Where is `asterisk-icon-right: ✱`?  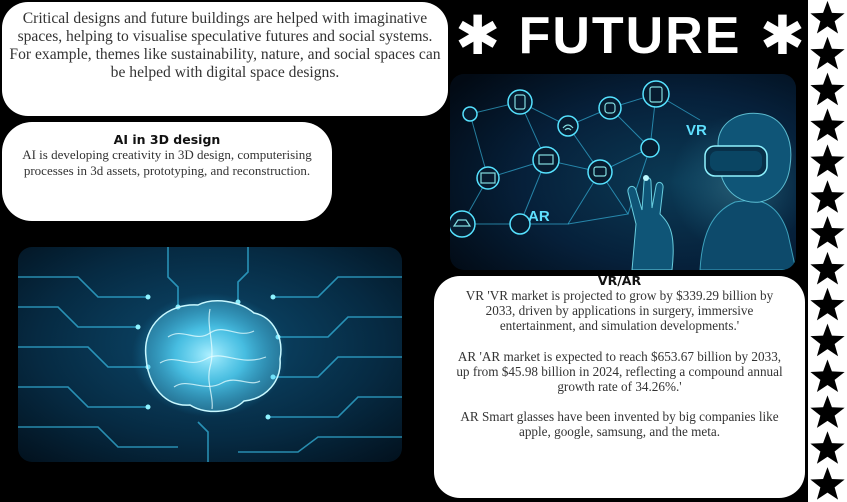
asterisk-icon-right: ✱ is located at coordinates (782, 35).